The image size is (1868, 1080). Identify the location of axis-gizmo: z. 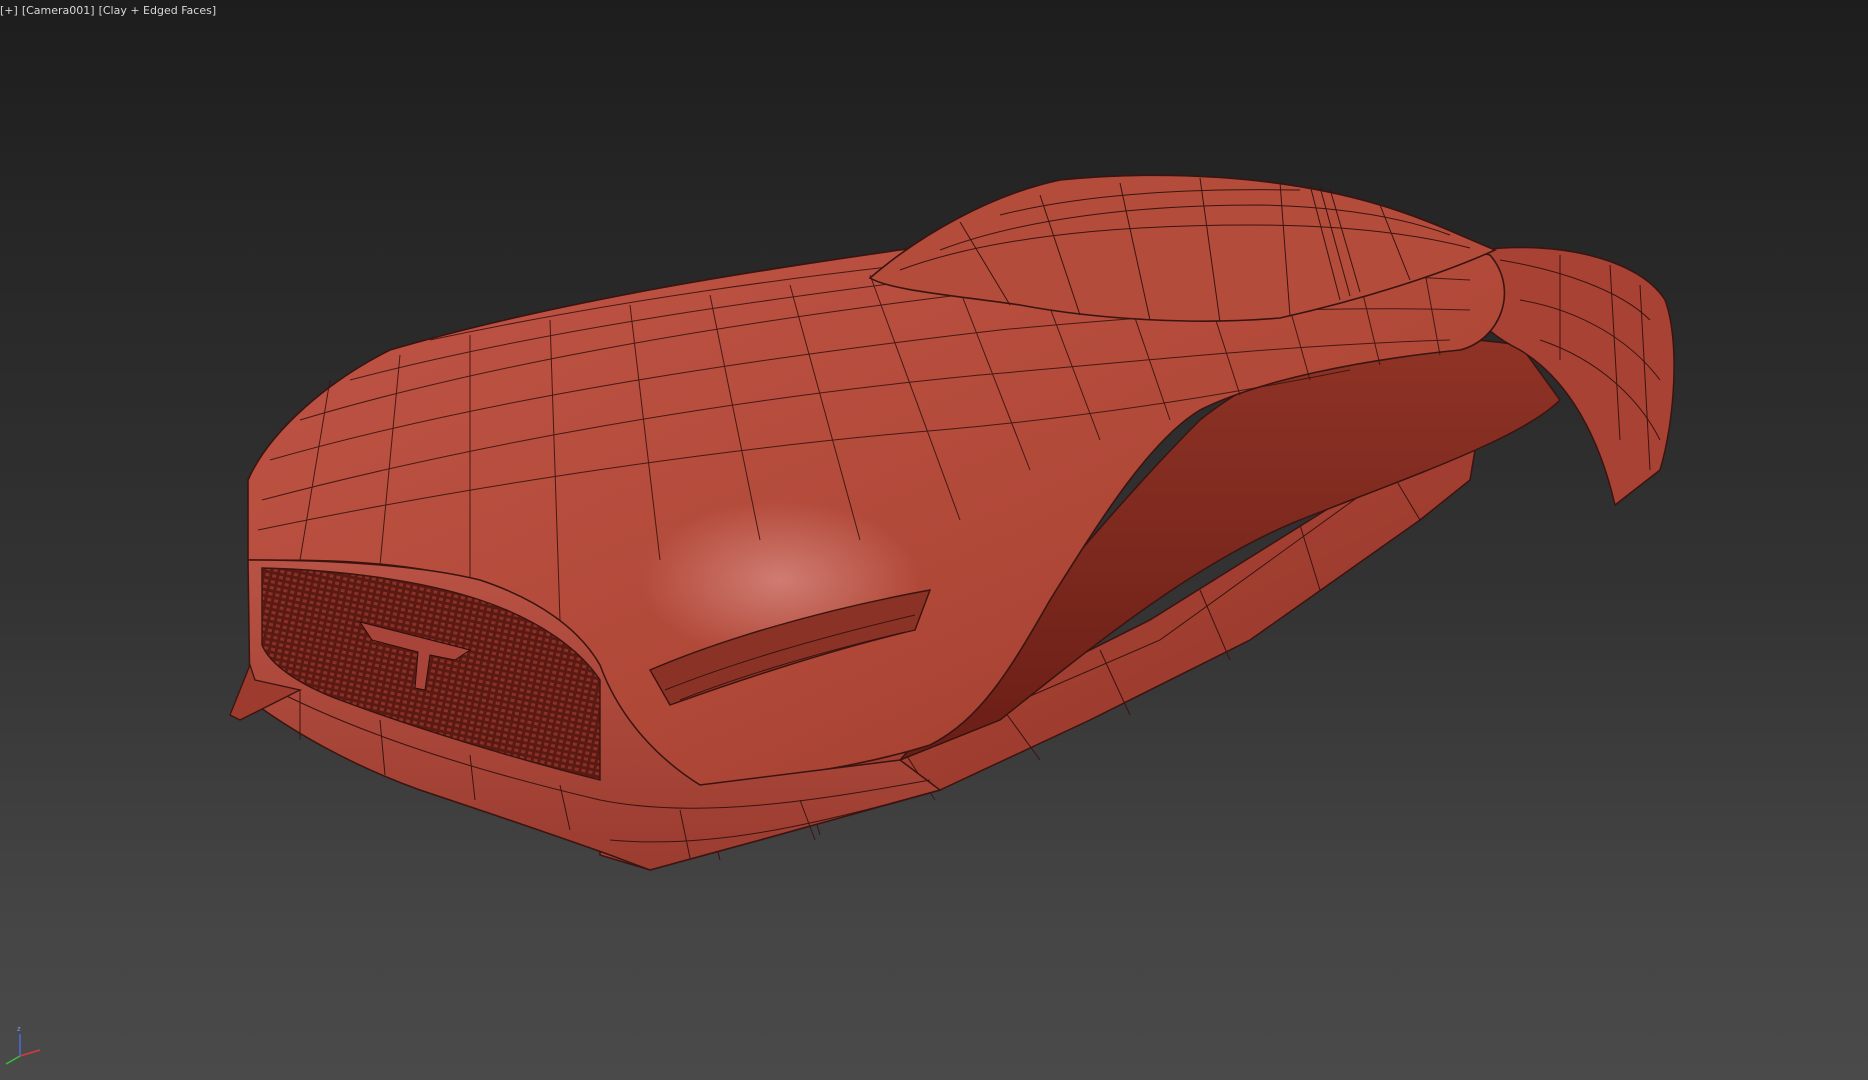
(24, 1046).